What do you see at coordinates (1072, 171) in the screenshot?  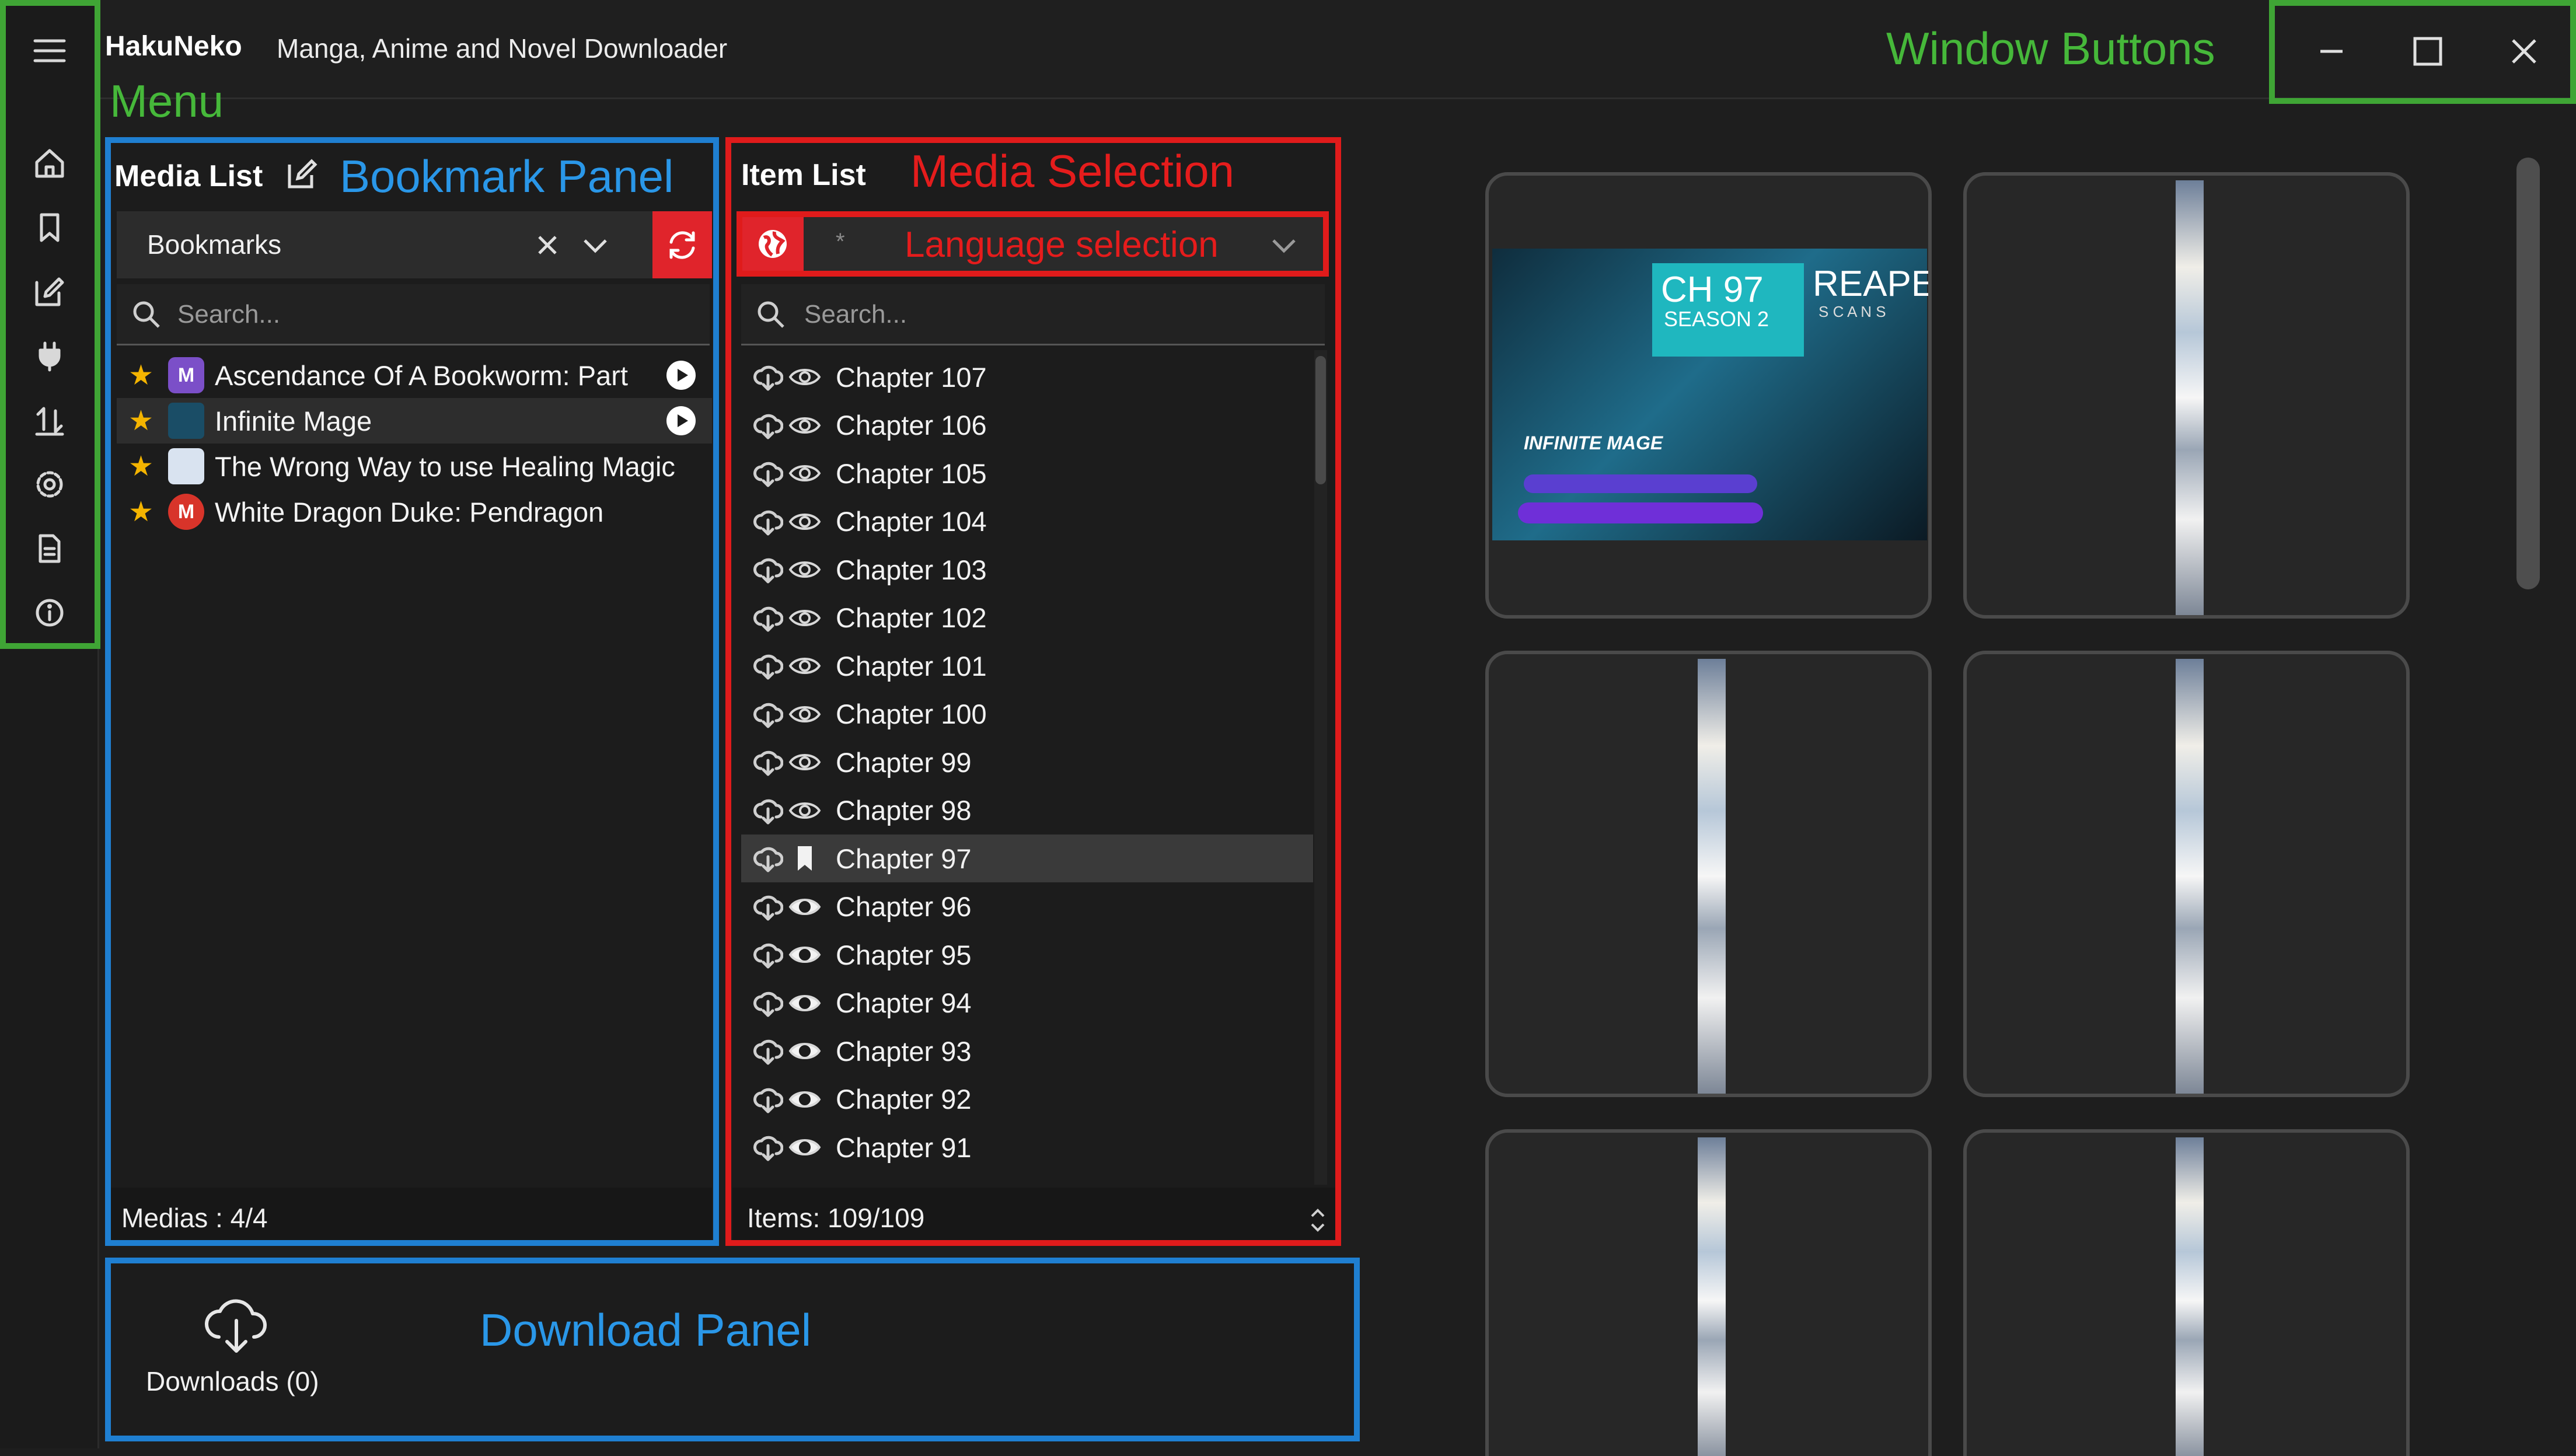 I see `media-selection-annotation: Media Selection` at bounding box center [1072, 171].